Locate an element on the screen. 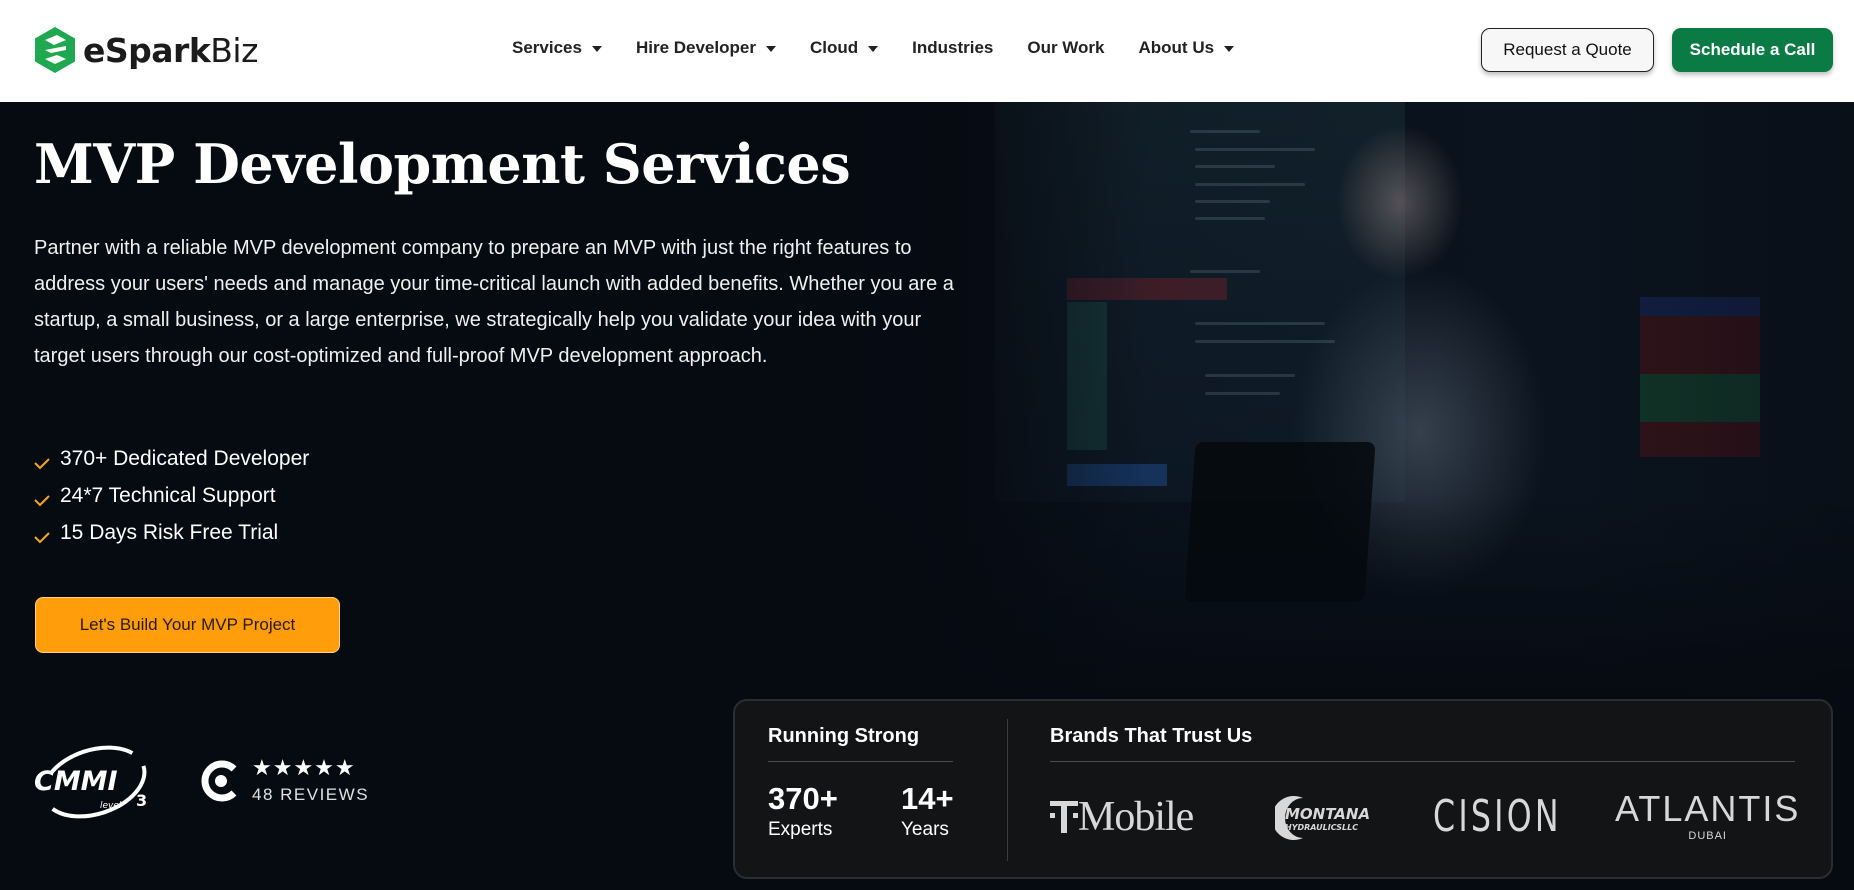 This screenshot has height=890, width=1854. clutch-reviews-badge: ★★★★★ 48 REVIEWS is located at coordinates (284, 781).